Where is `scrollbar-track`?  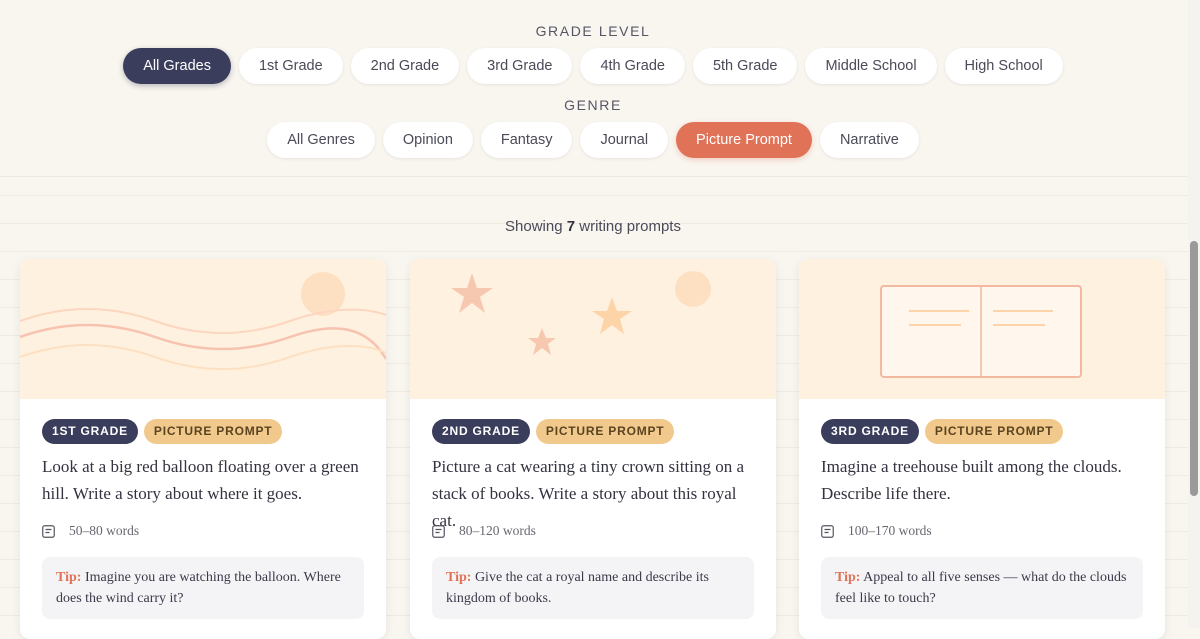 scrollbar-track is located at coordinates (1194, 314).